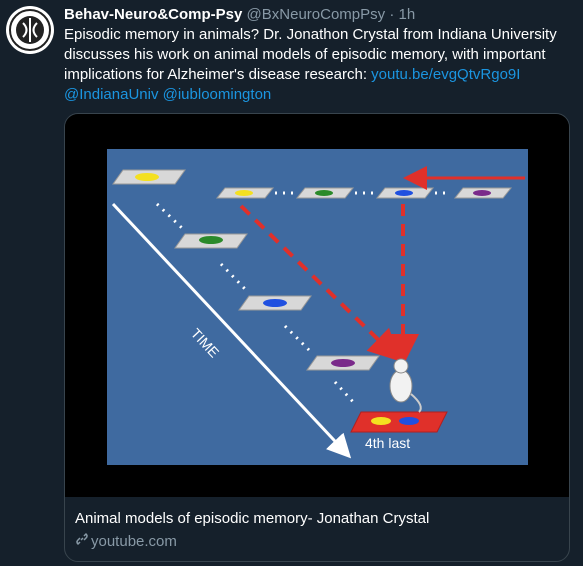 The height and width of the screenshot is (566, 583). What do you see at coordinates (405, 193) in the screenshot?
I see `platform-small-blue` at bounding box center [405, 193].